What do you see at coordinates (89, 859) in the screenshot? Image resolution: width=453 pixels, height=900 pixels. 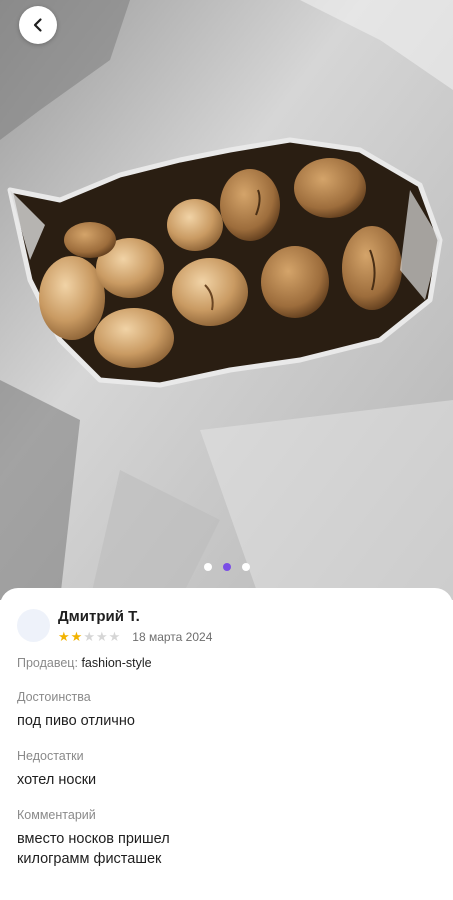 I see `comment-text-line2: килограмм фисташек` at bounding box center [89, 859].